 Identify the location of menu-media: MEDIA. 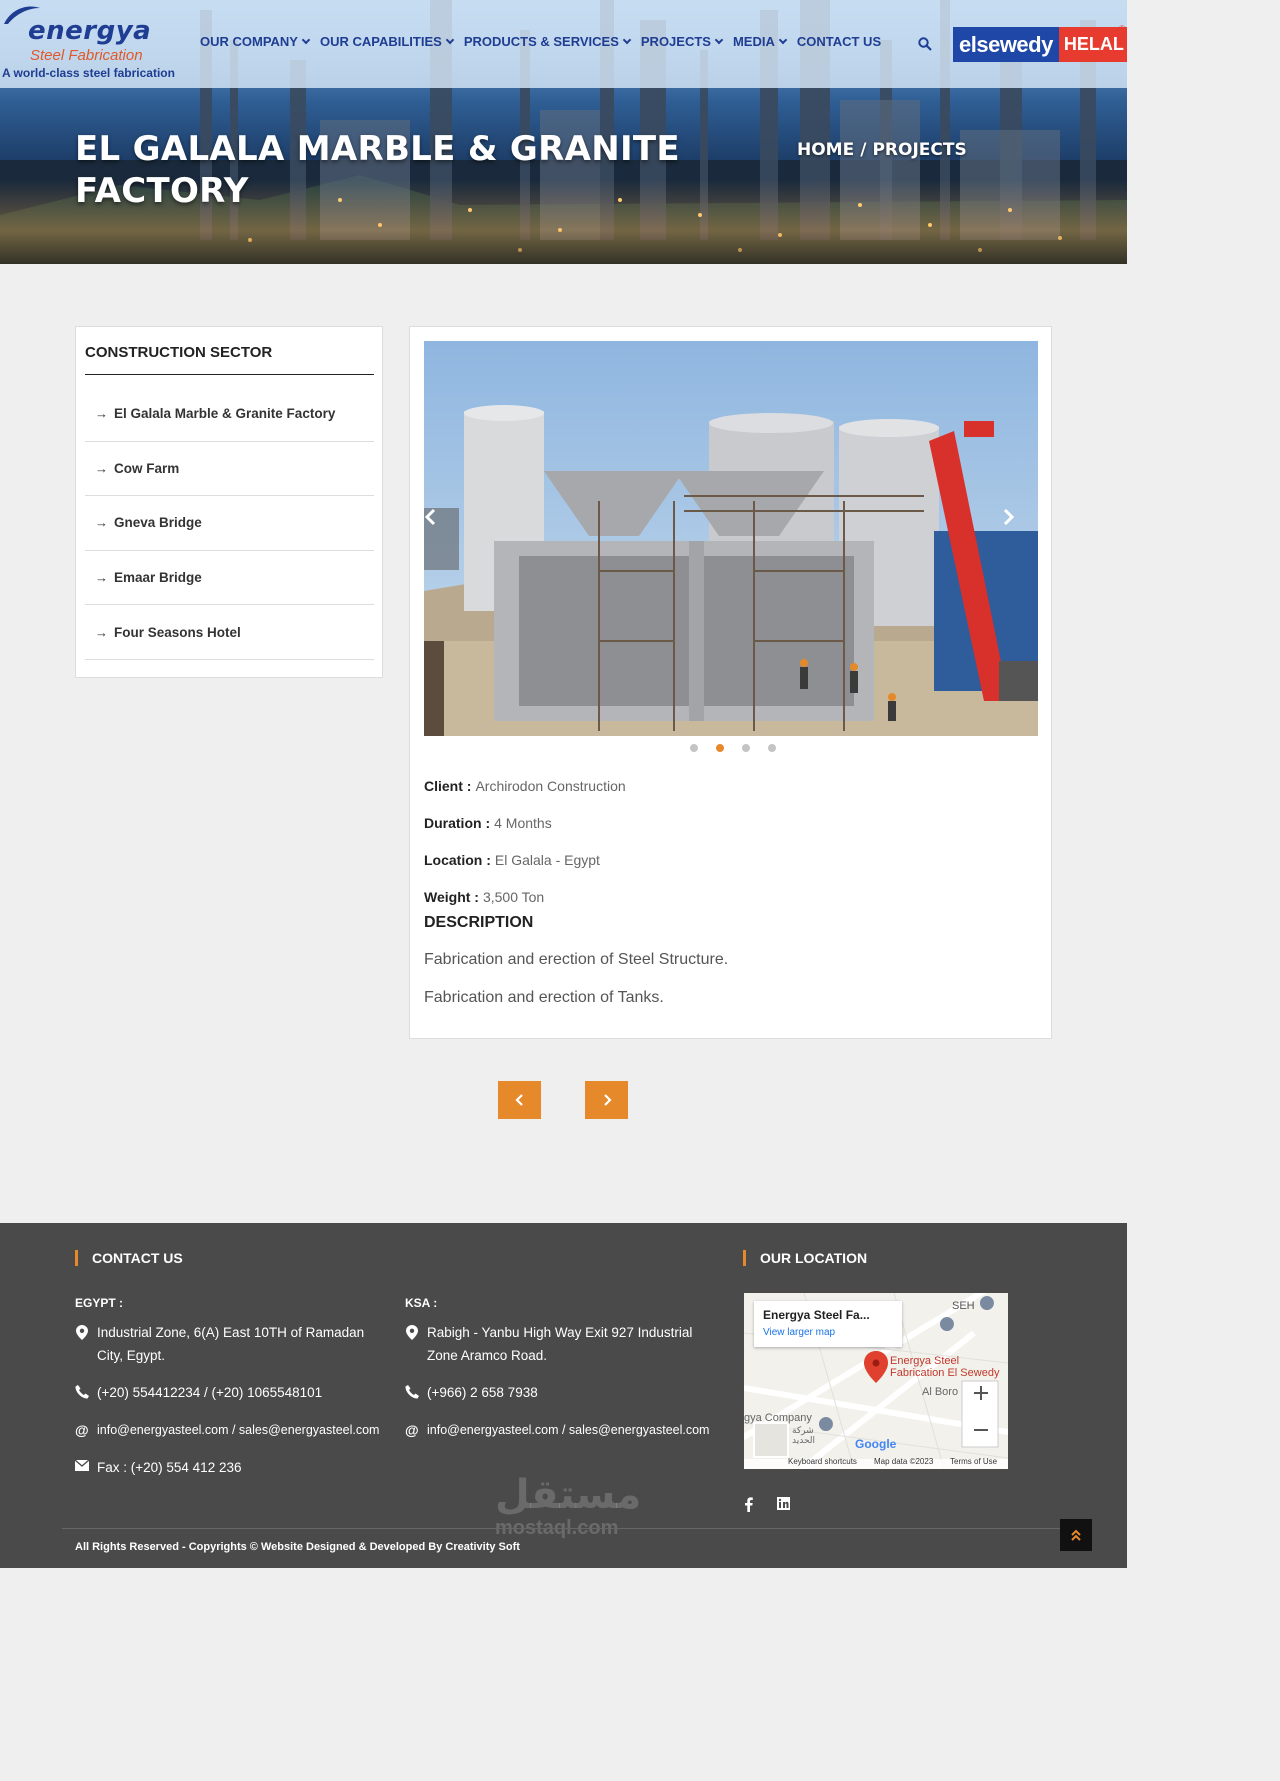
(762, 41).